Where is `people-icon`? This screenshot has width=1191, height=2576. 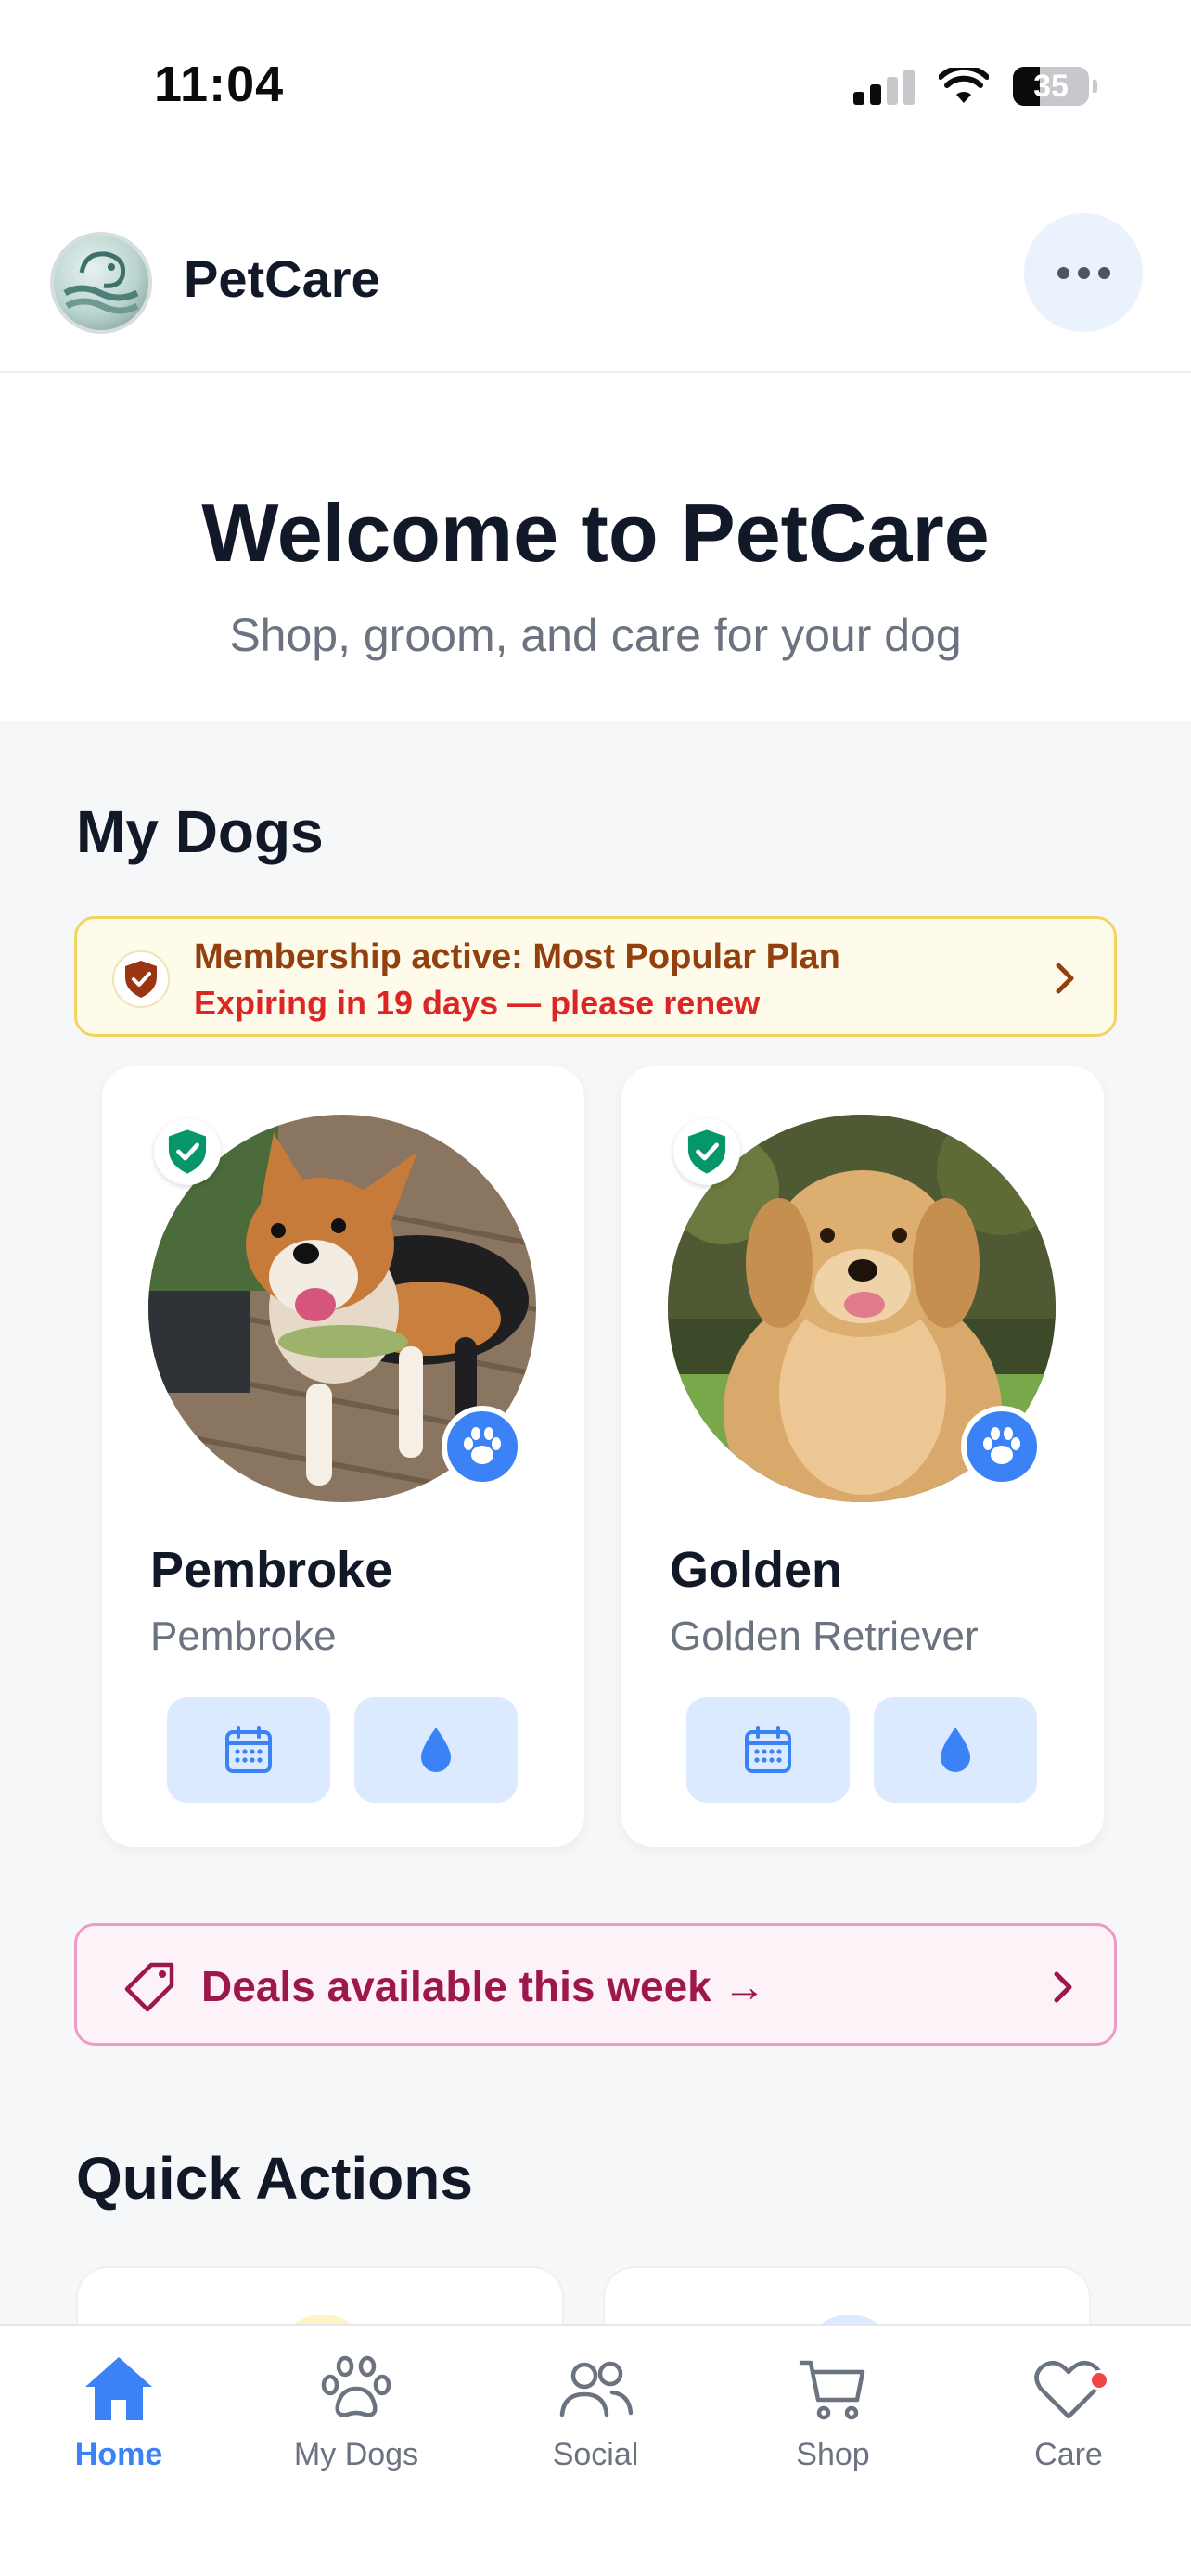
people-icon is located at coordinates (597, 2389).